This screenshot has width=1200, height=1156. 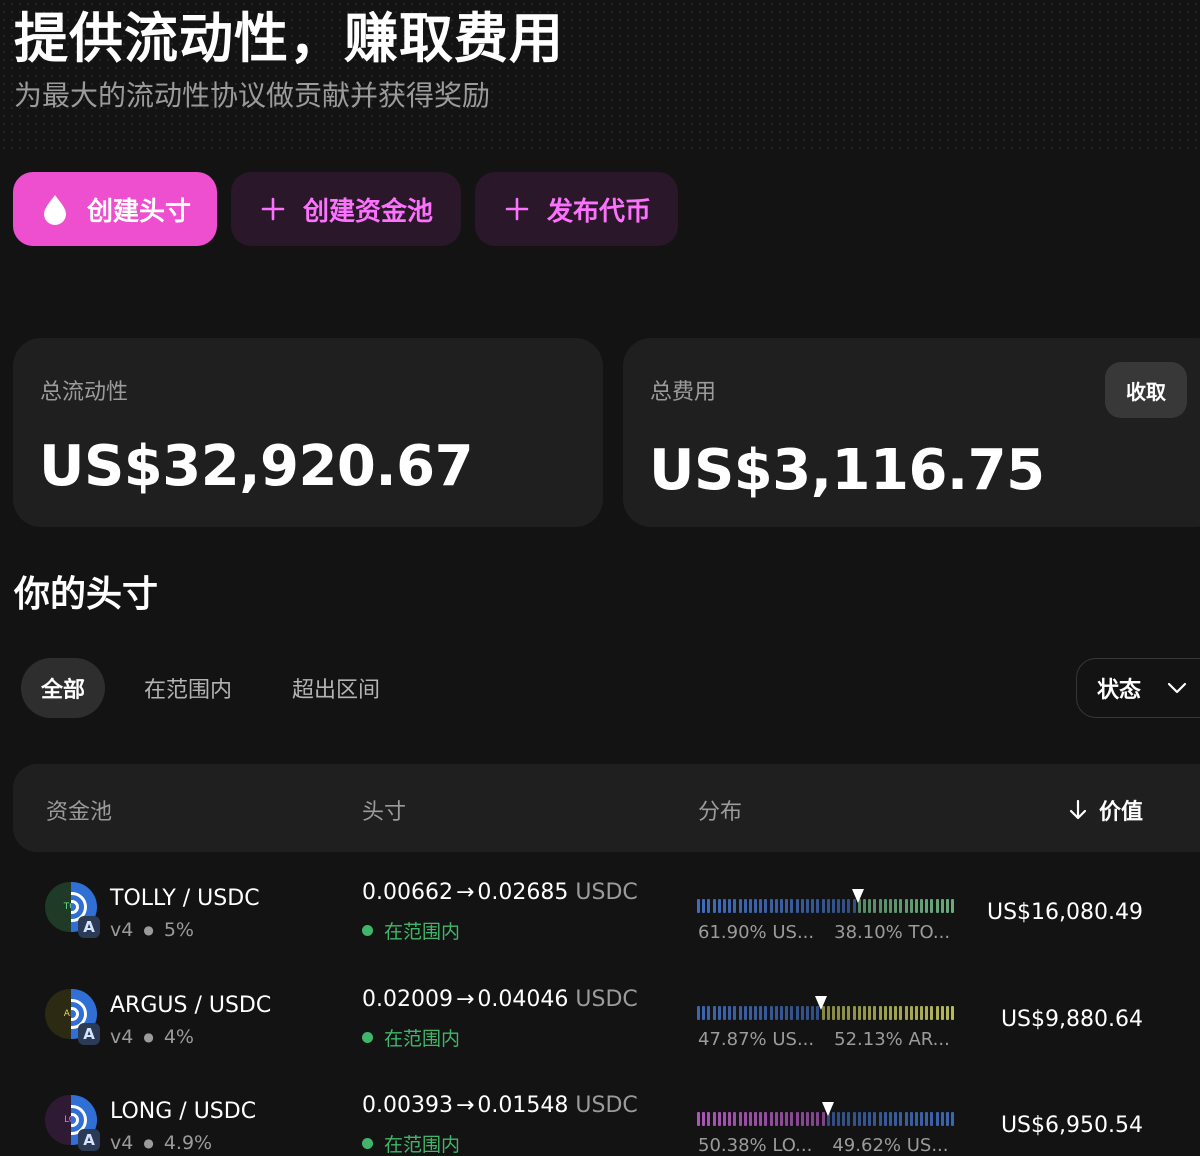 I want to click on pool-fee: 4%, so click(x=178, y=1037).